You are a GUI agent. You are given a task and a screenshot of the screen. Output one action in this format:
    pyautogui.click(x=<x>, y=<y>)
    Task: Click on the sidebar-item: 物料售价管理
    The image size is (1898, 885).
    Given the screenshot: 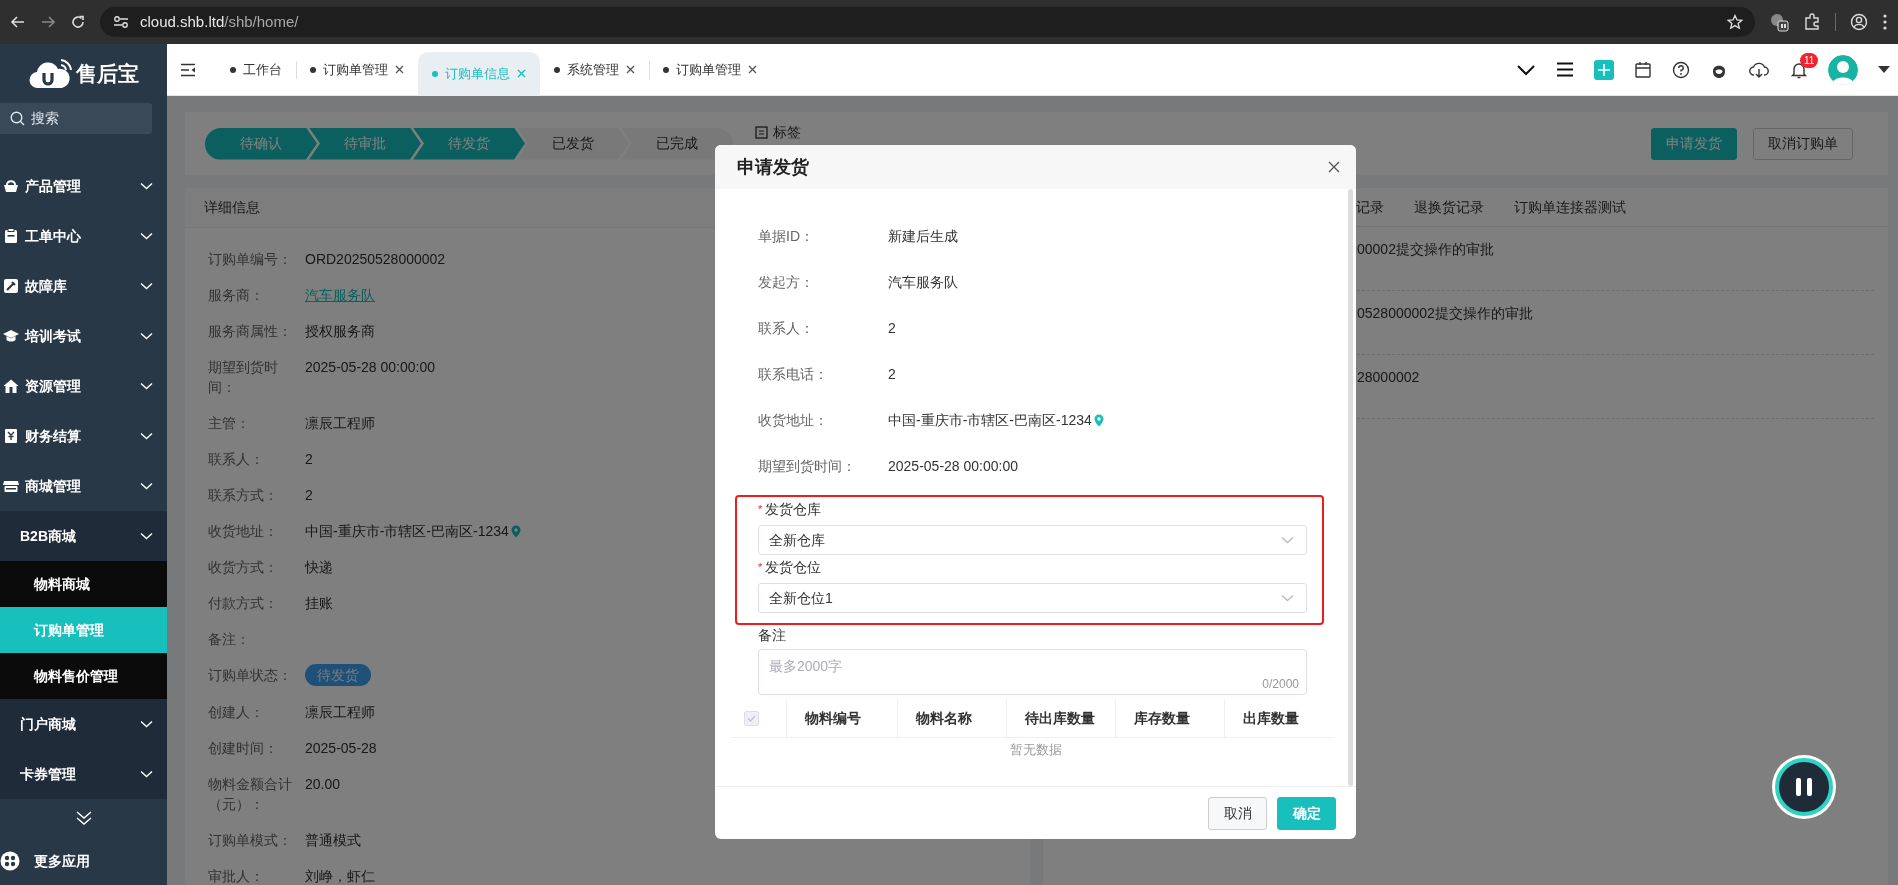 What is the action you would take?
    pyautogui.click(x=83, y=676)
    